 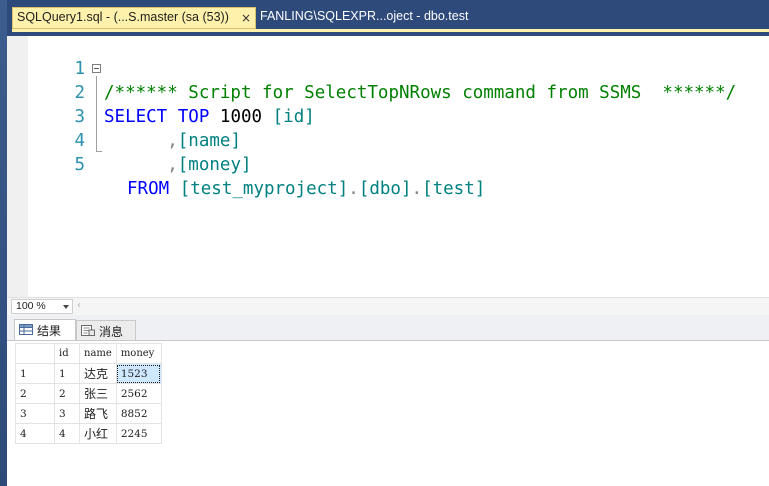 What do you see at coordinates (67, 353) in the screenshot?
I see `column-header-id: id` at bounding box center [67, 353].